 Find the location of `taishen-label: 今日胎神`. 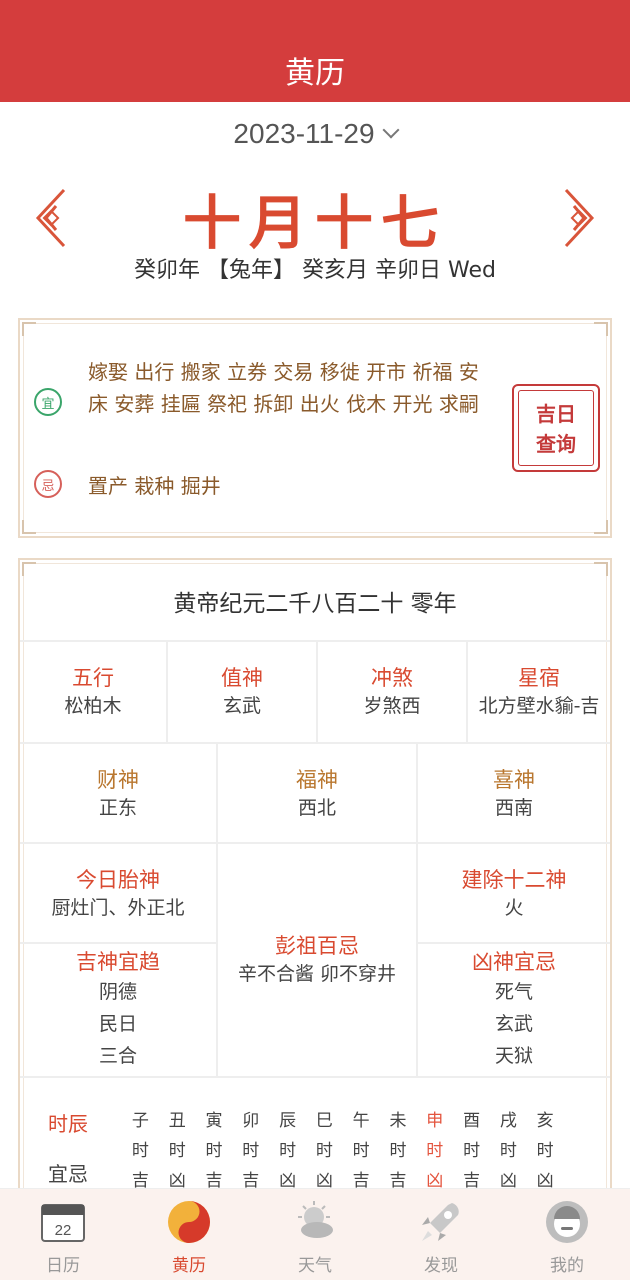

taishen-label: 今日胎神 is located at coordinates (118, 880).